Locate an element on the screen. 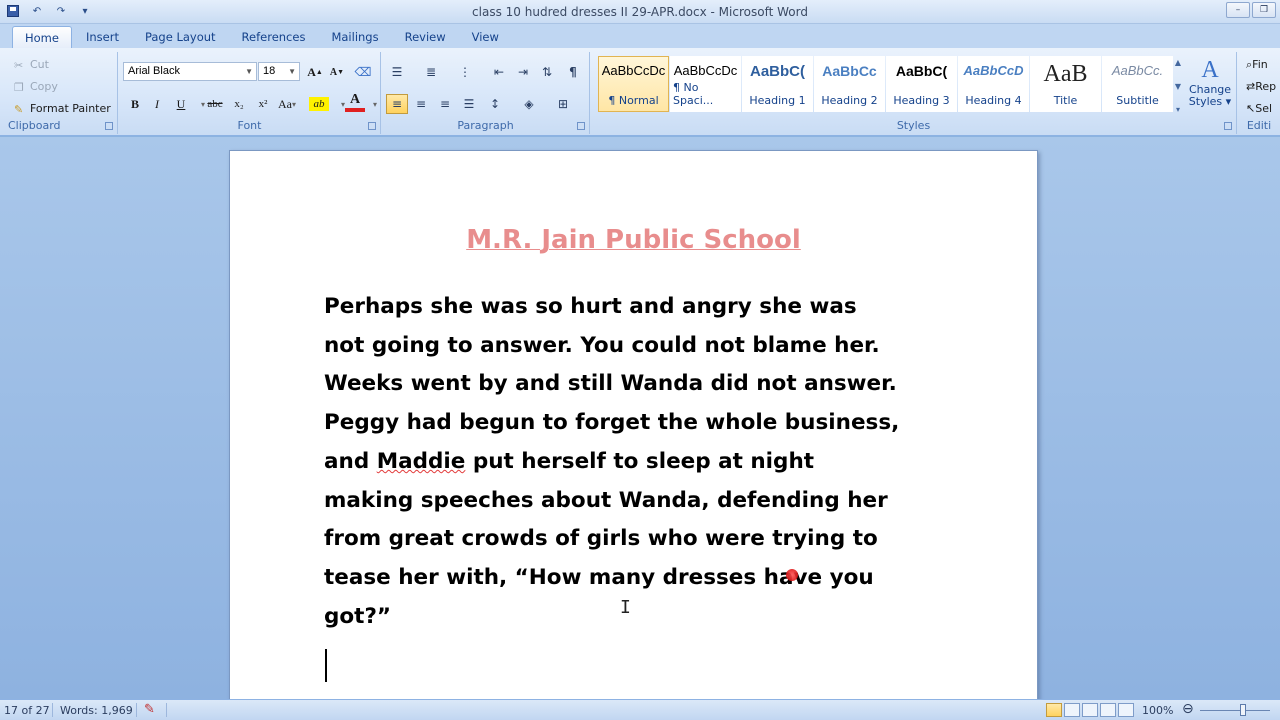 The width and height of the screenshot is (1280, 720). web-layout-icon is located at coordinates (1090, 710).